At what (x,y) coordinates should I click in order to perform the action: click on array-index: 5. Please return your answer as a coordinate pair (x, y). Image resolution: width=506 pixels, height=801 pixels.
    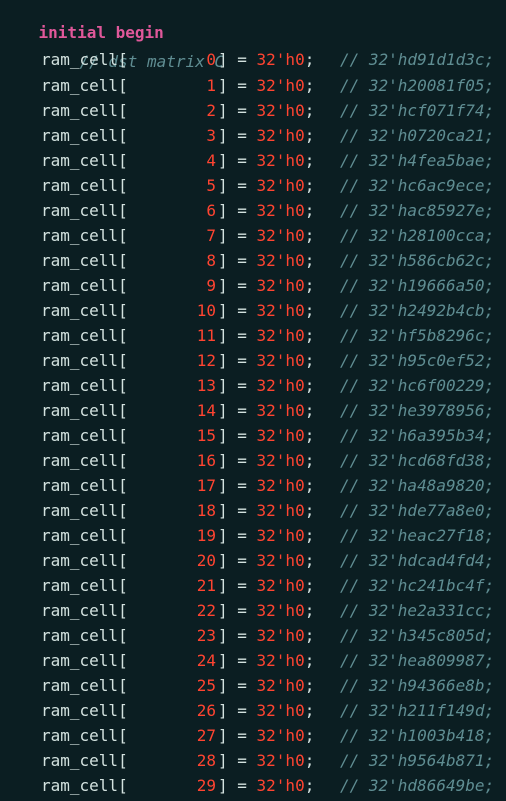
    Looking at the image, I should click on (211, 185).